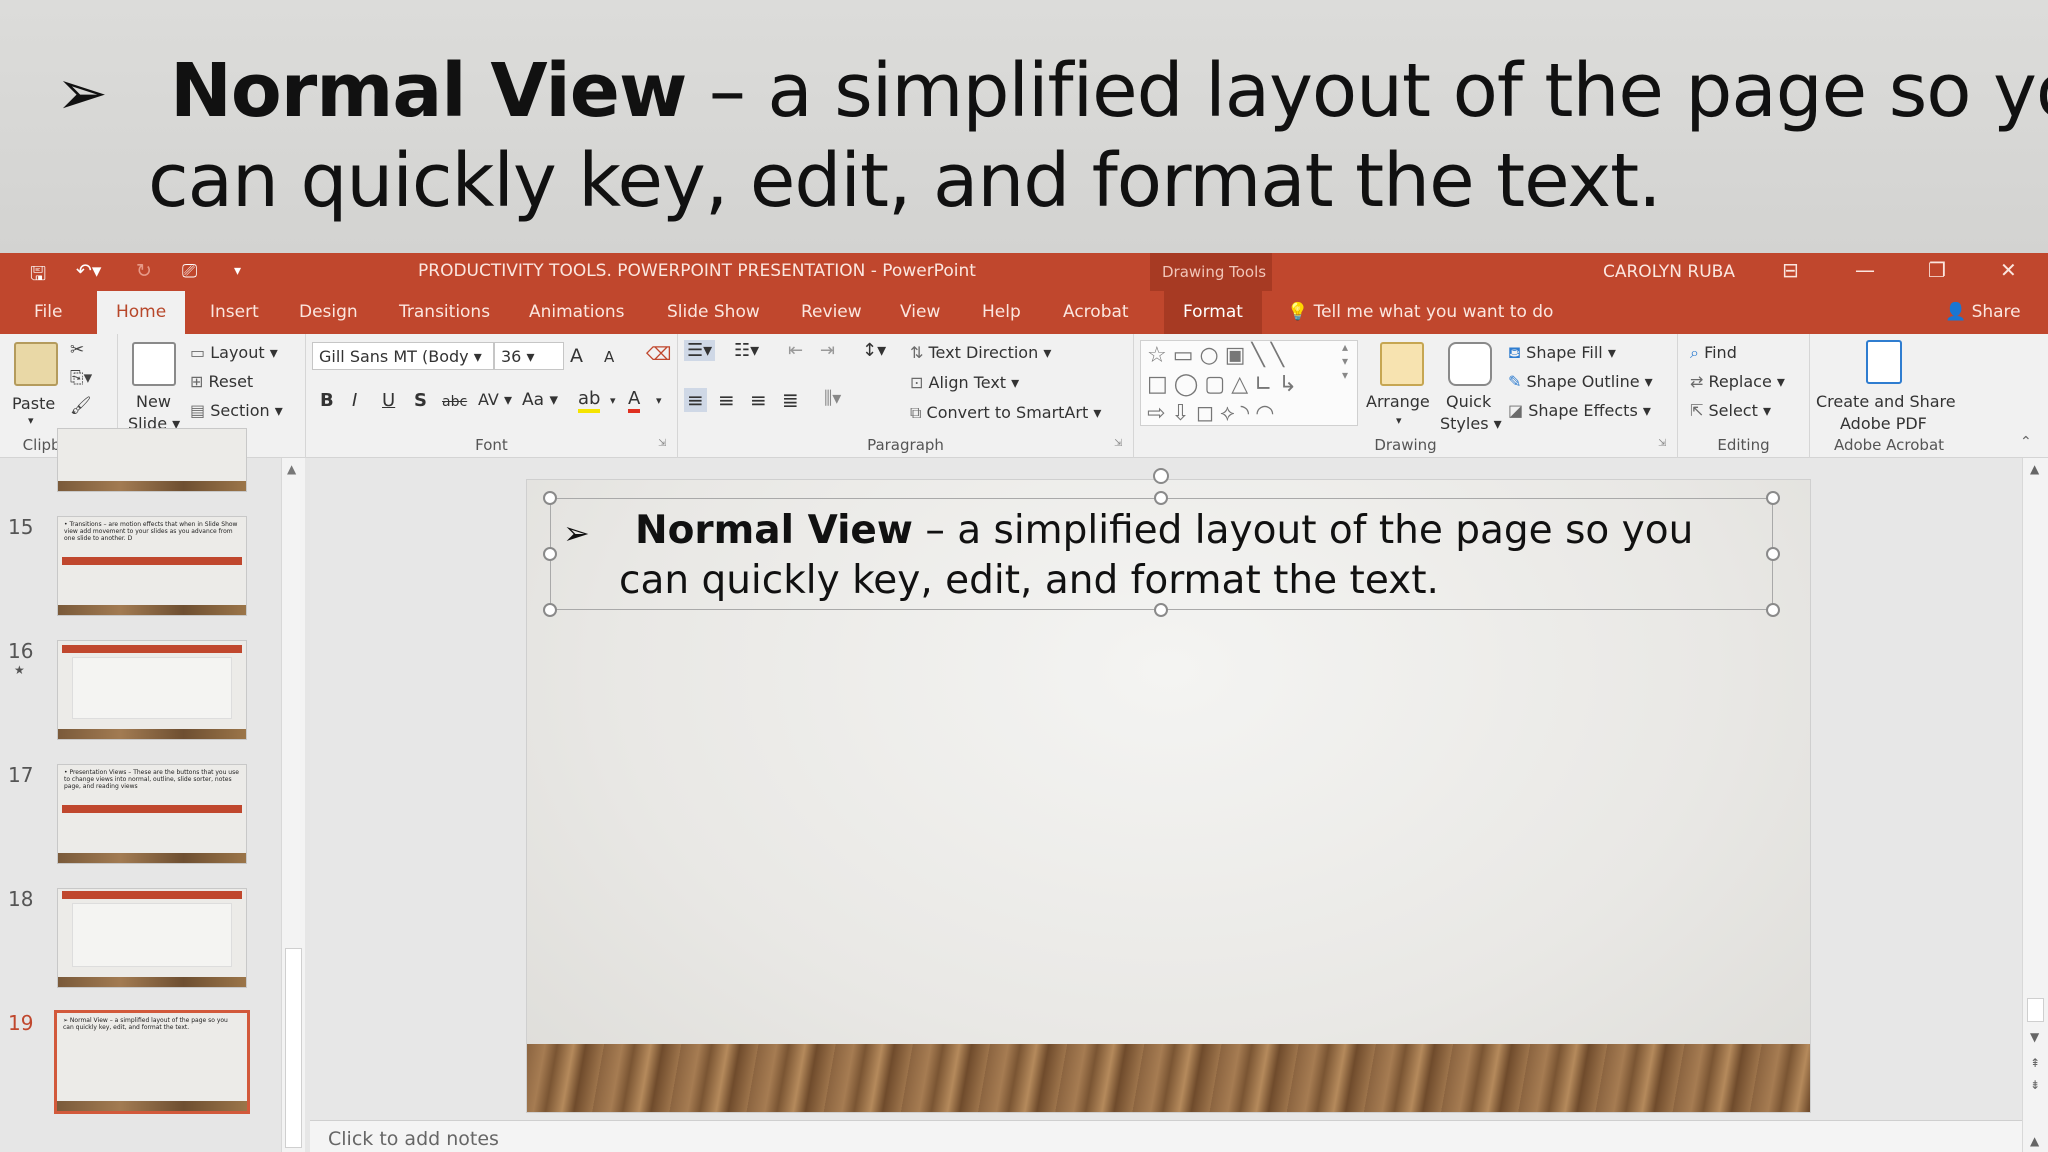  I want to click on cut-icon: ✂, so click(77, 350).